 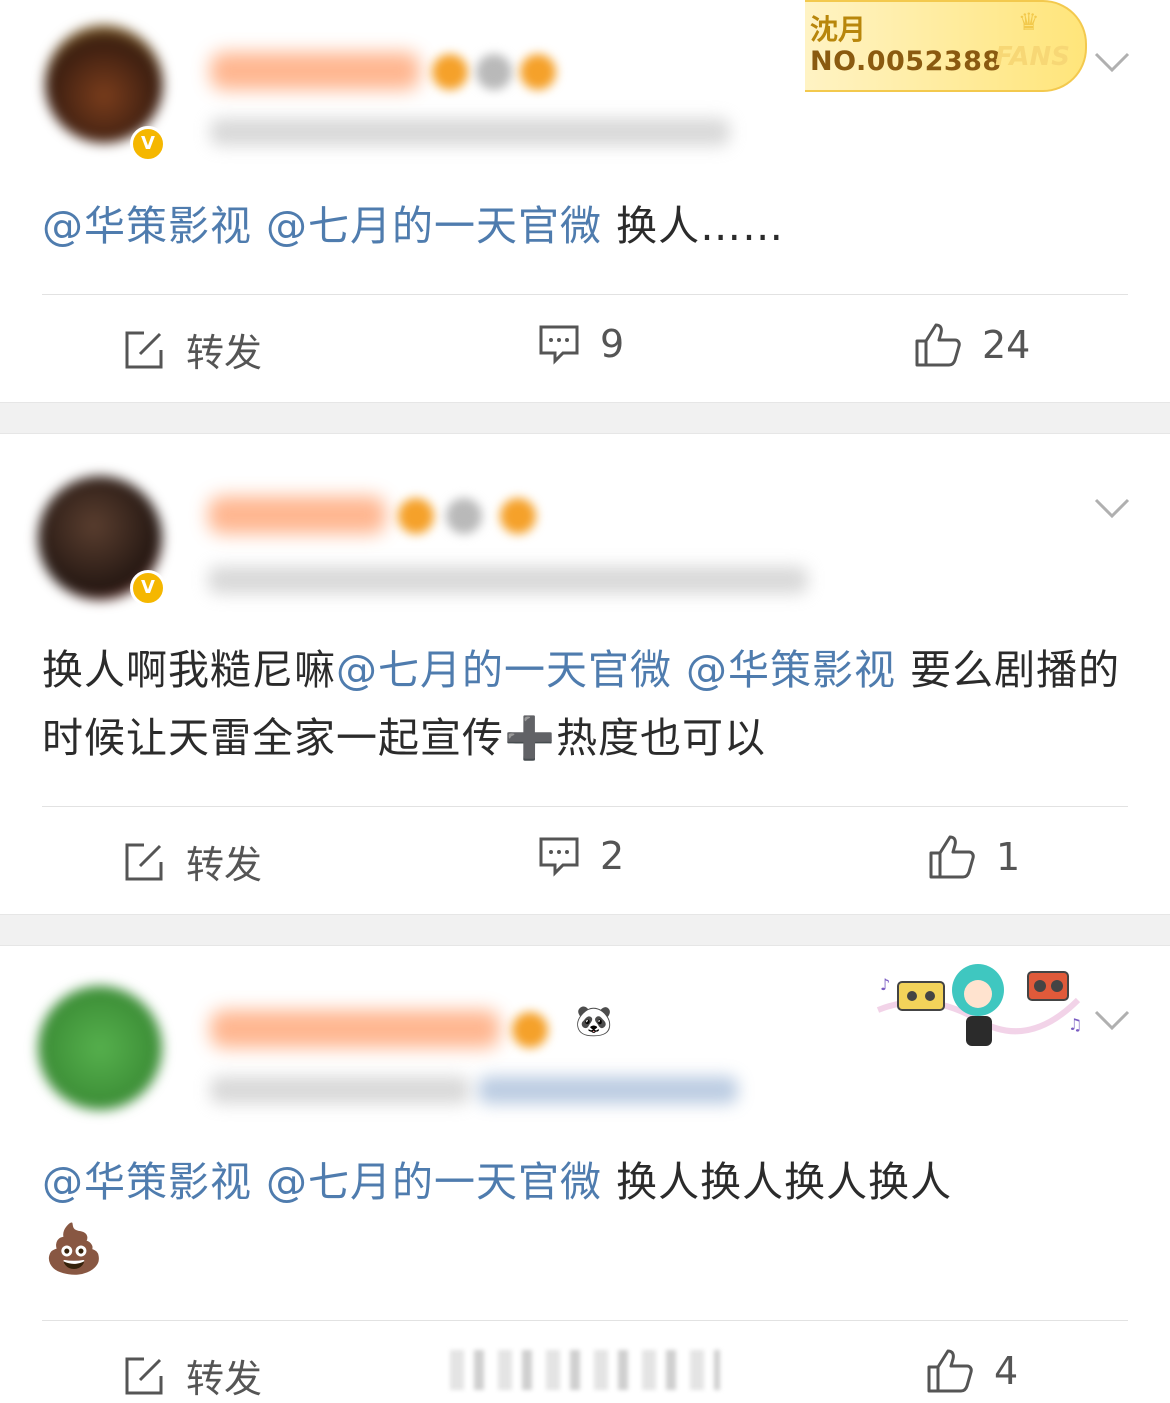 I want to click on location-link-blurred, so click(x=608, y=1090).